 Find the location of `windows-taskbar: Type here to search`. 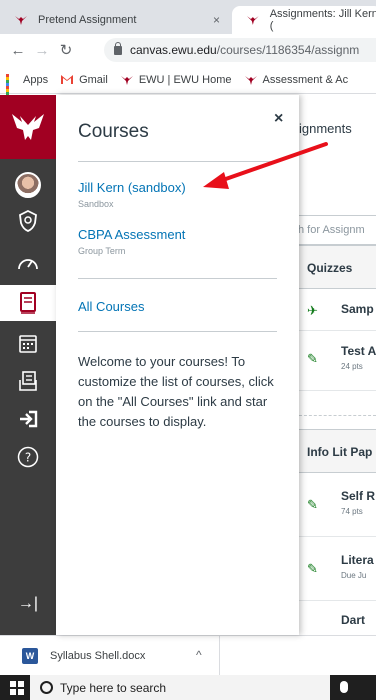

windows-taskbar: Type here to search is located at coordinates (188, 687).